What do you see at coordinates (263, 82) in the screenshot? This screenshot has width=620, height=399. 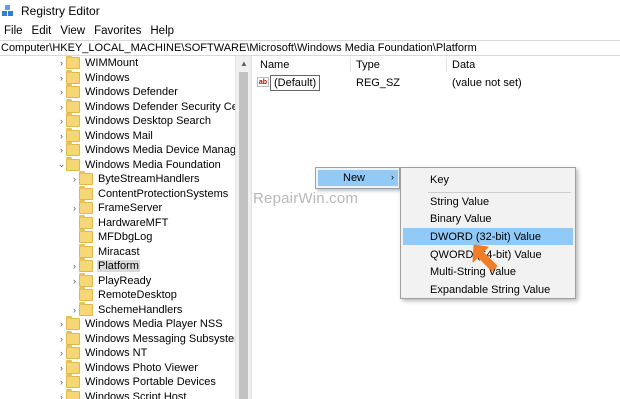 I see `string-value-icon: ab` at bounding box center [263, 82].